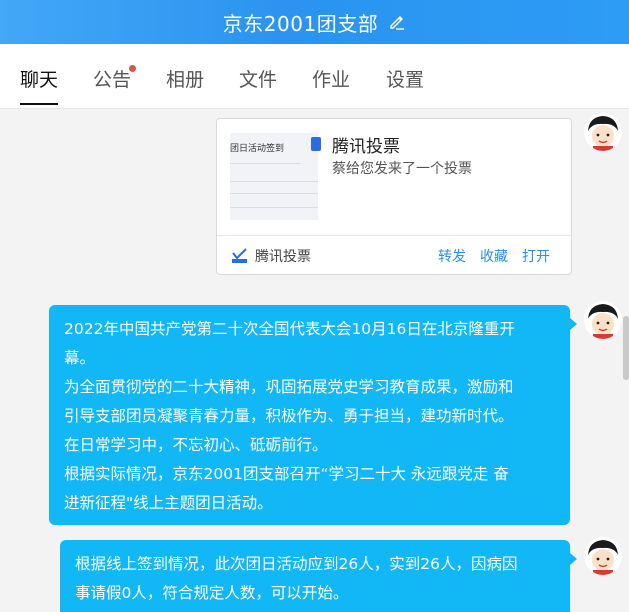  Describe the element at coordinates (316, 144) in the screenshot. I see `thumbnail-badge` at that location.